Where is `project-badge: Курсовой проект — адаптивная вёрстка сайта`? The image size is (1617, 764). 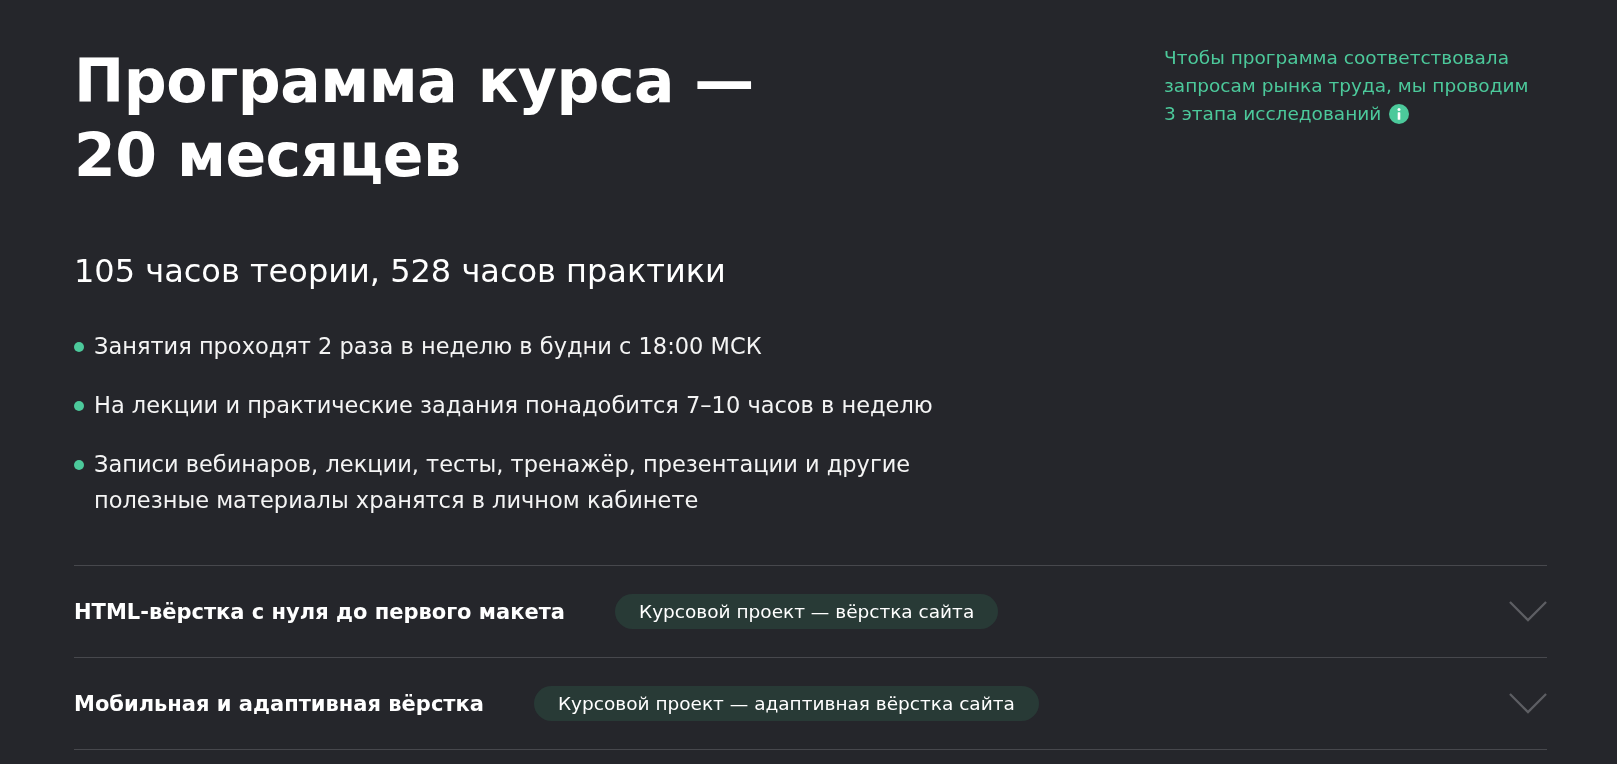 project-badge: Курсовой проект — адаптивная вёрстка сайта is located at coordinates (786, 703).